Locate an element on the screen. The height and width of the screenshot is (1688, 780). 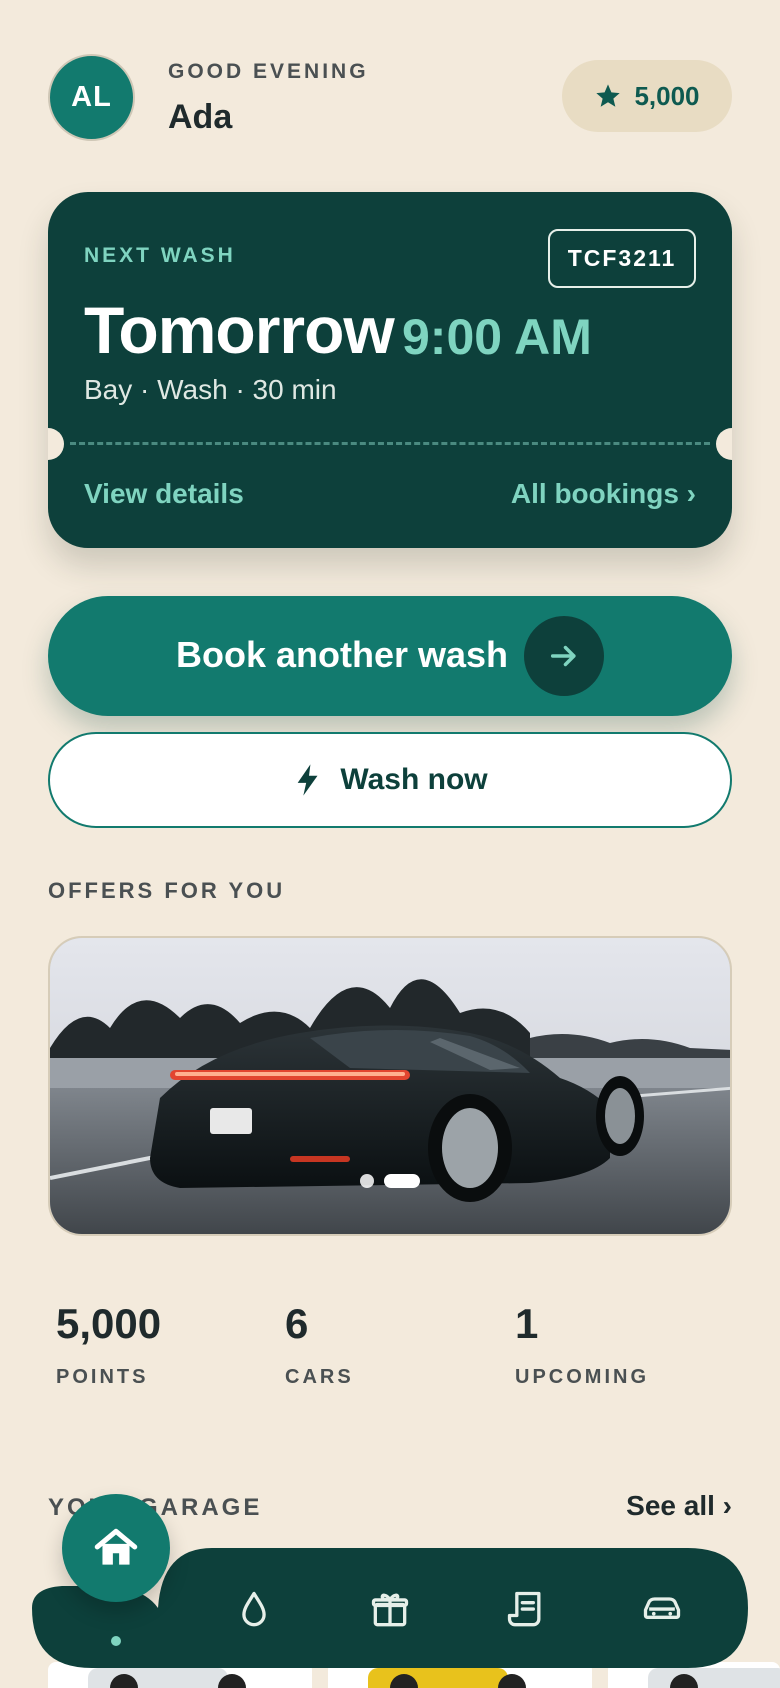
stat-value: 5,000 is located at coordinates (109, 1323).